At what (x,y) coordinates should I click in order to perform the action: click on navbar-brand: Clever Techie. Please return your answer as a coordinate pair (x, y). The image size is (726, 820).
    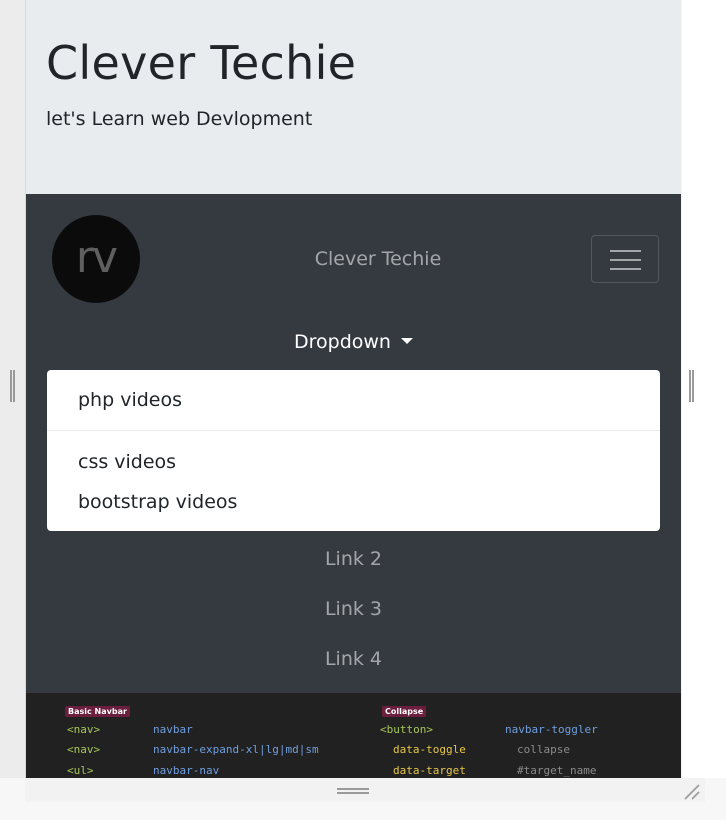
    Looking at the image, I should click on (378, 259).